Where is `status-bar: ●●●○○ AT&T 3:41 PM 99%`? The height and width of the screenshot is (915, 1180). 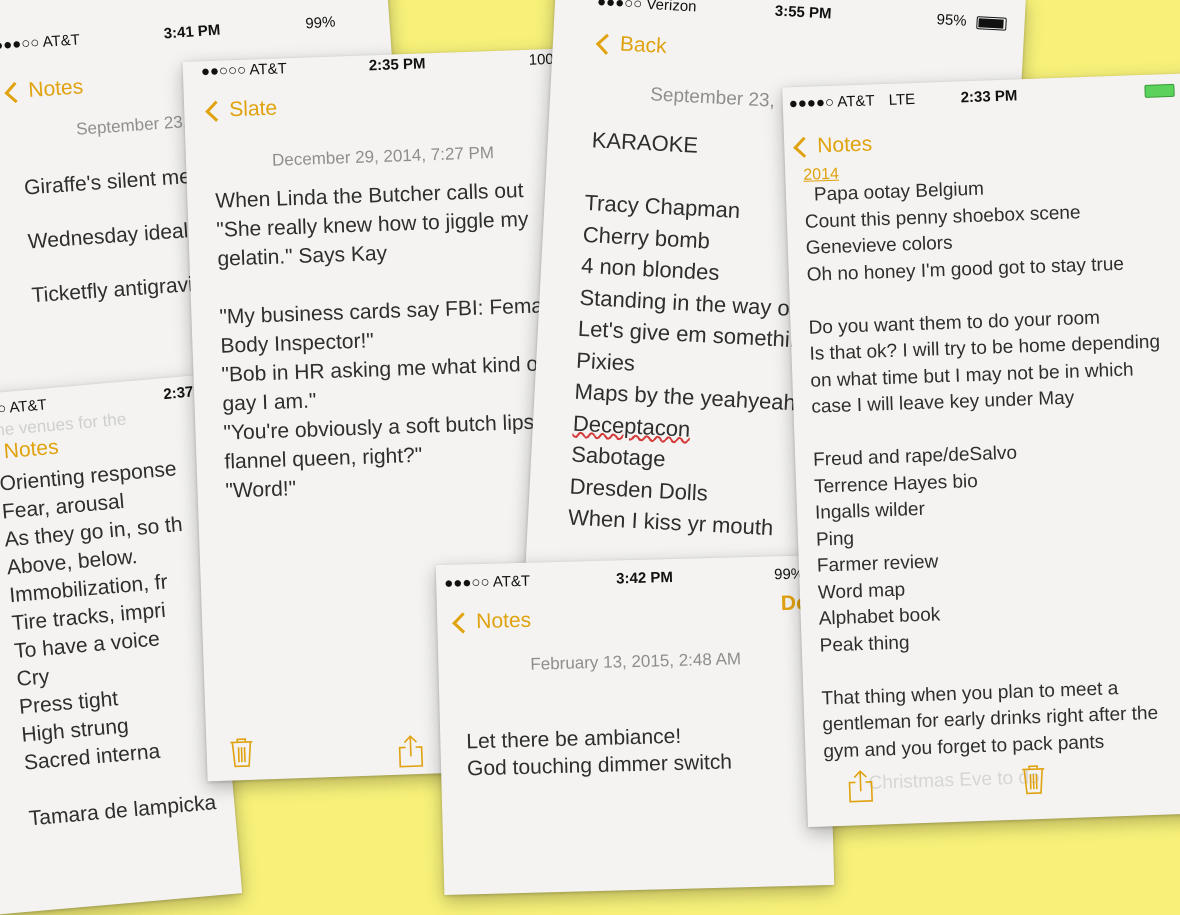
status-bar: ●●●○○ AT&T 3:41 PM 99% is located at coordinates (186, 32).